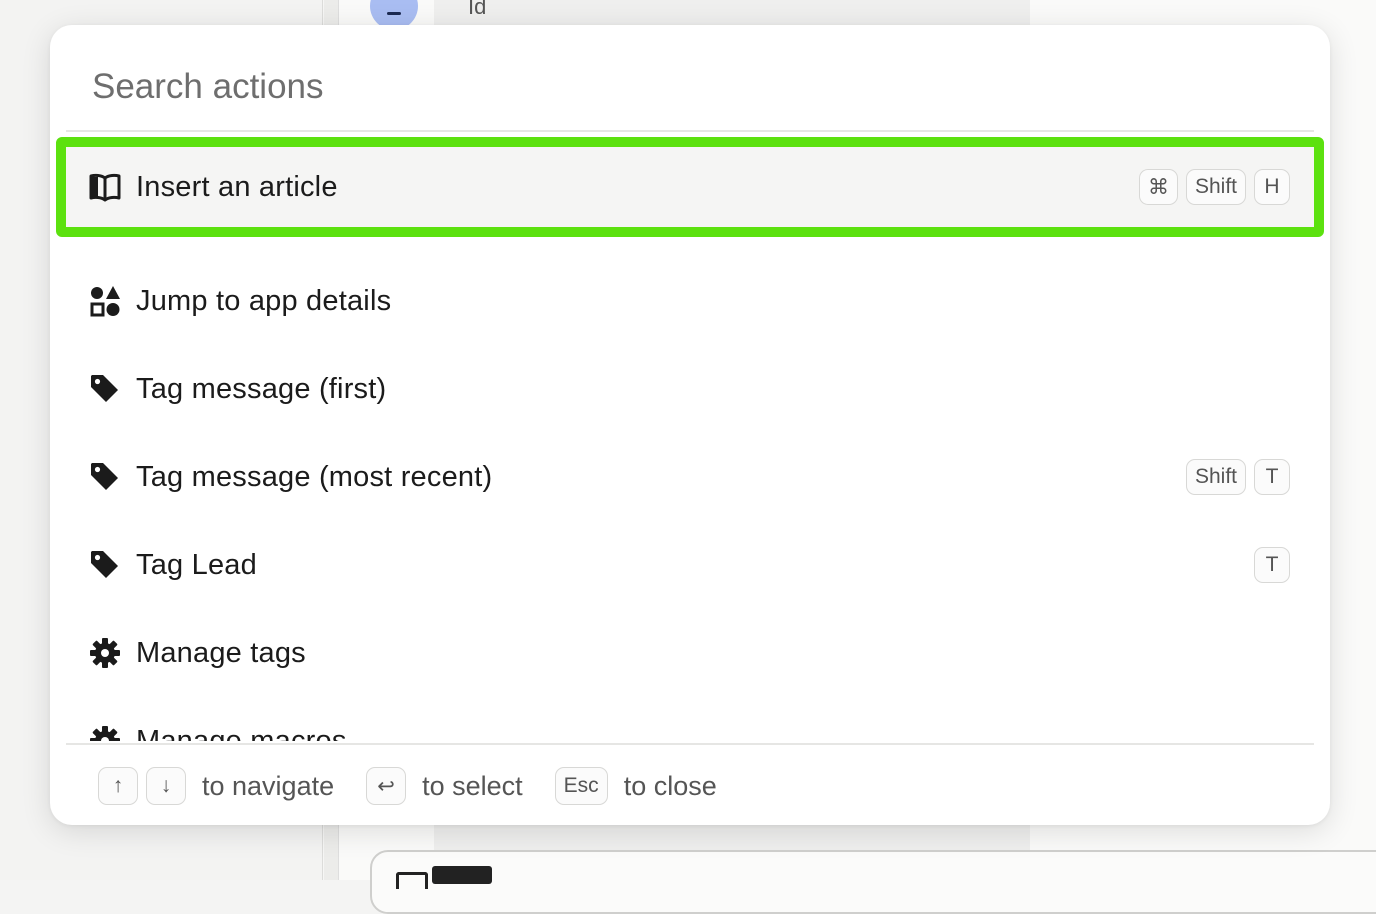 This screenshot has width=1376, height=914. Describe the element at coordinates (118, 786) in the screenshot. I see `arrow-up-icon: ↑` at that location.